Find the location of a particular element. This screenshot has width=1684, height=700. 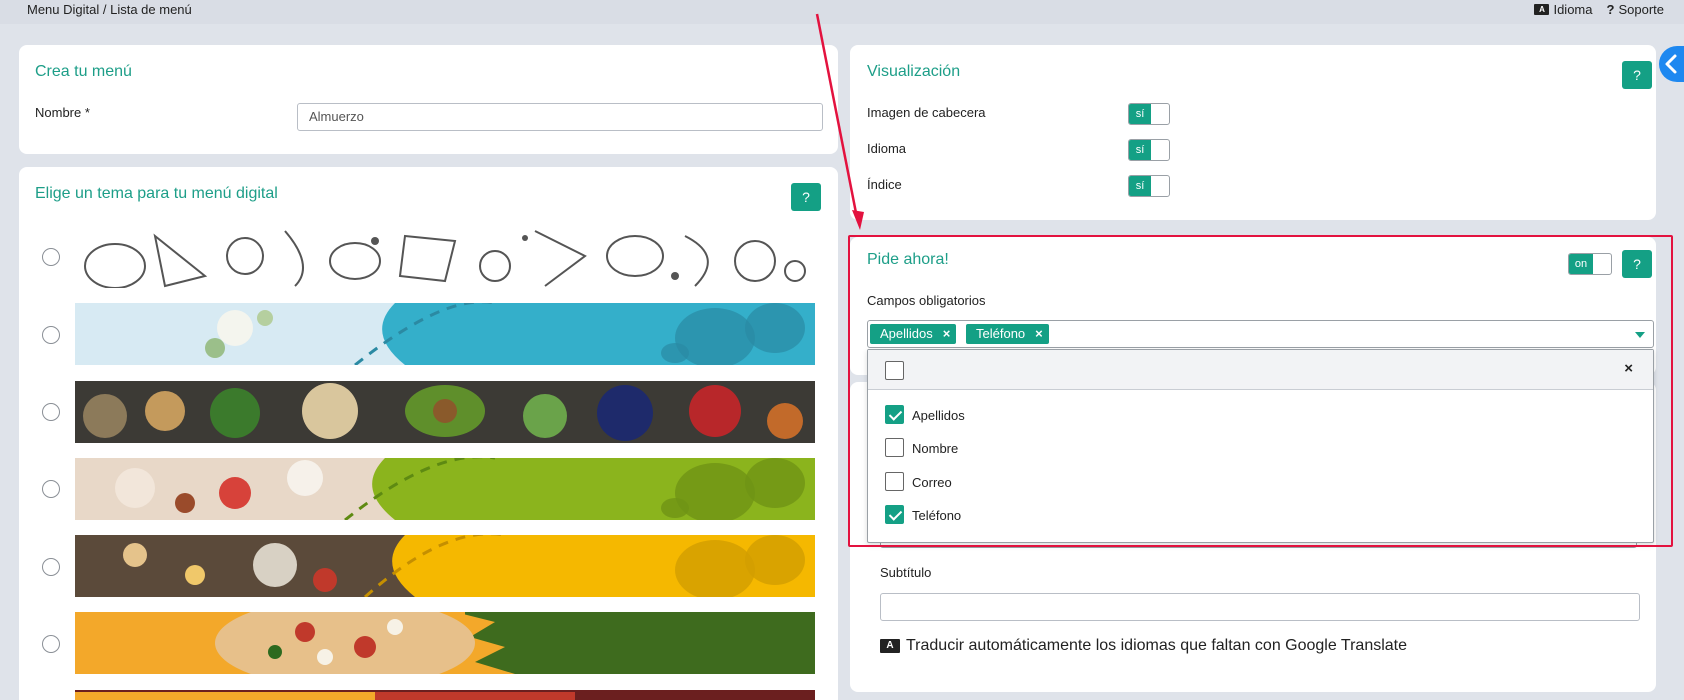

theme-banner-green is located at coordinates (445, 489).